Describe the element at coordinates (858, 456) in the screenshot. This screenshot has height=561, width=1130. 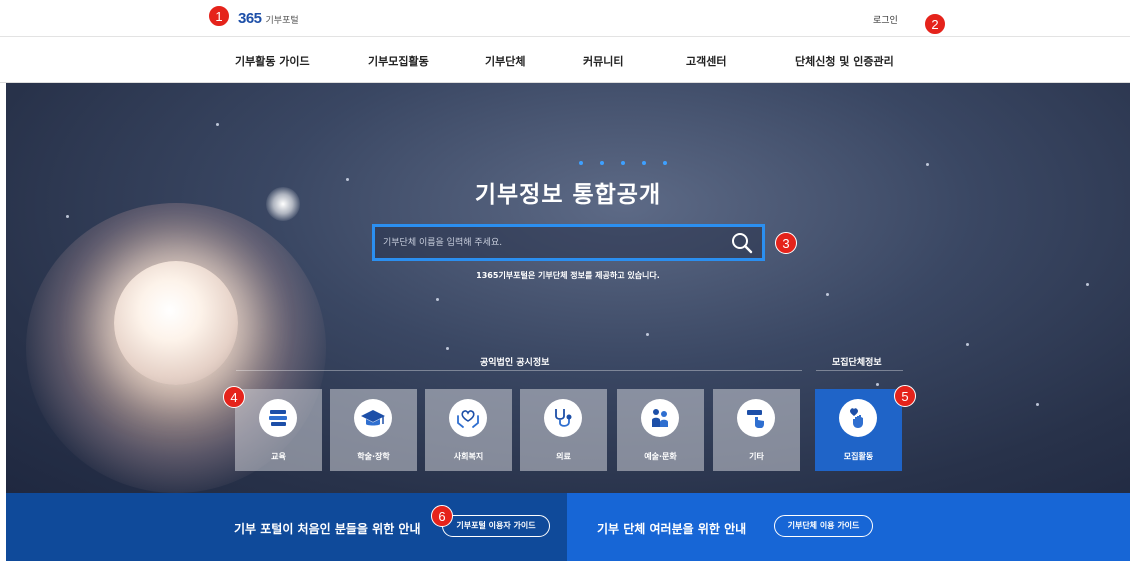
I see `tile-label: 모집활동` at that location.